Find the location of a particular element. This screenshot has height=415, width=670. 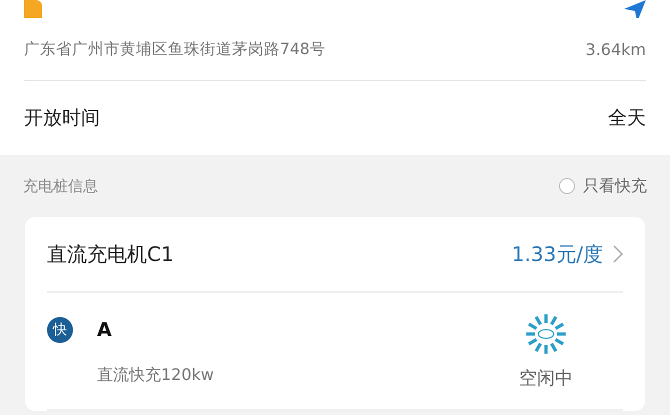

hours-value: 全天 is located at coordinates (627, 118).